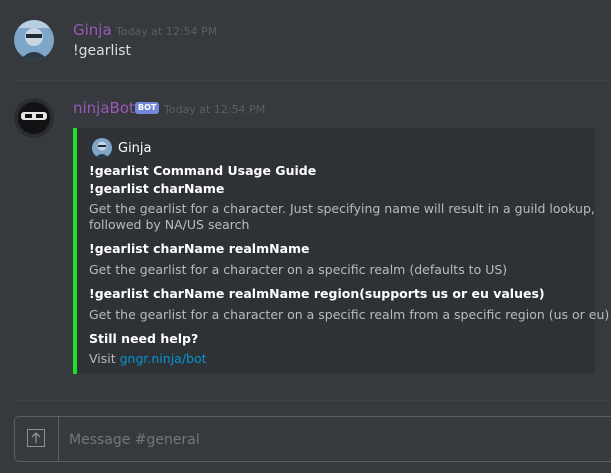 The height and width of the screenshot is (473, 611). What do you see at coordinates (203, 170) in the screenshot?
I see `embed-title: !gearlist Command Usage Guide` at bounding box center [203, 170].